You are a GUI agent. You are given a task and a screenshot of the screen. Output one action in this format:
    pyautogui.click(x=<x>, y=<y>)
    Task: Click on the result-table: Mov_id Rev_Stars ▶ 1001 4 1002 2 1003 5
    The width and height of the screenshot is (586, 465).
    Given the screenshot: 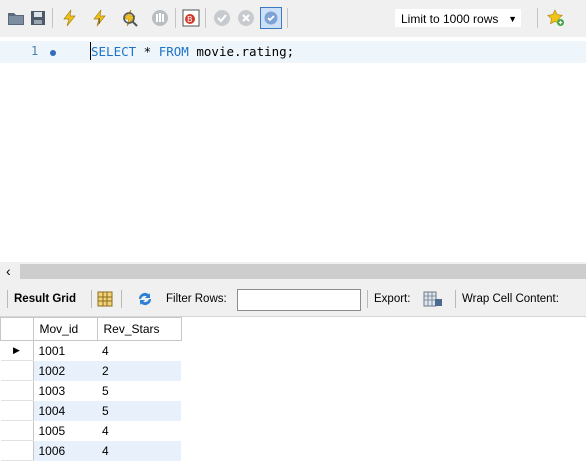 What is the action you would take?
    pyautogui.click(x=91, y=389)
    